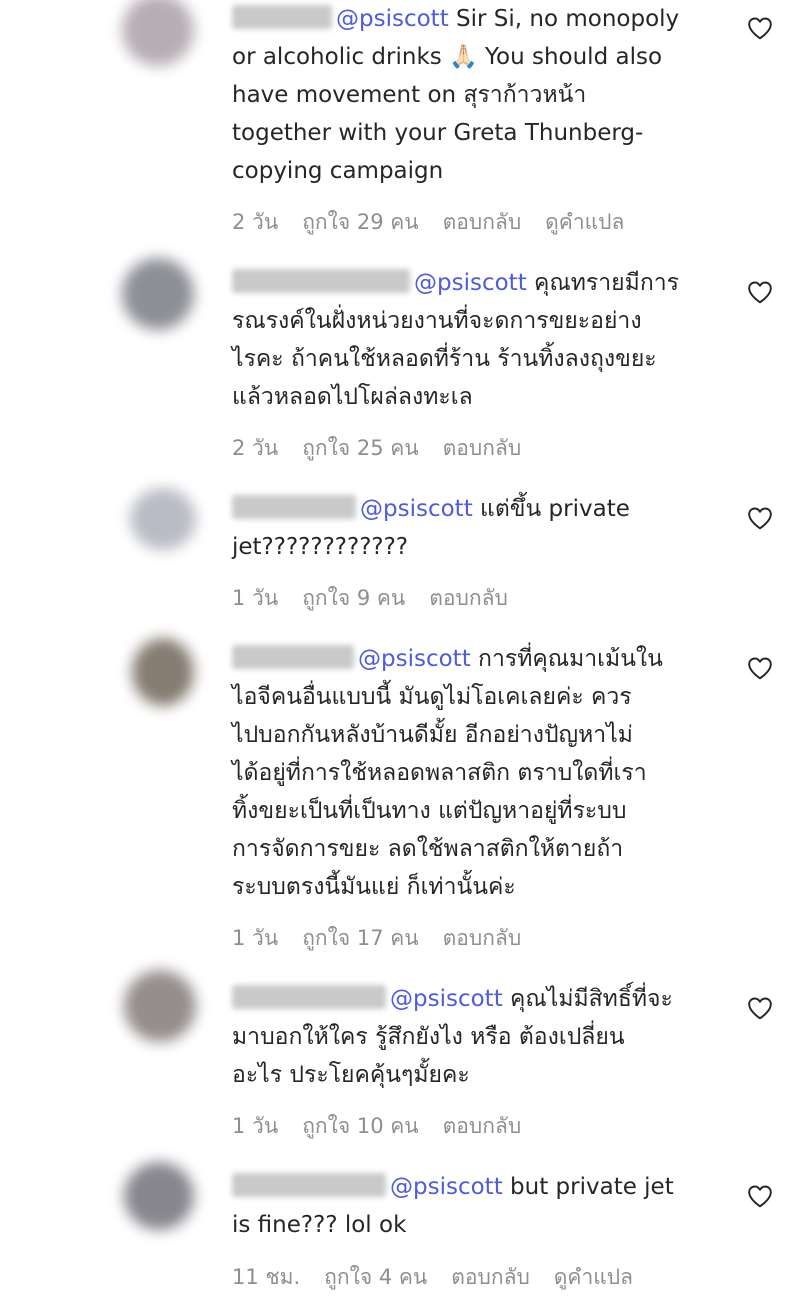  What do you see at coordinates (360, 448) in the screenshot?
I see `likes-count: ถูกใจ 25 คน` at bounding box center [360, 448].